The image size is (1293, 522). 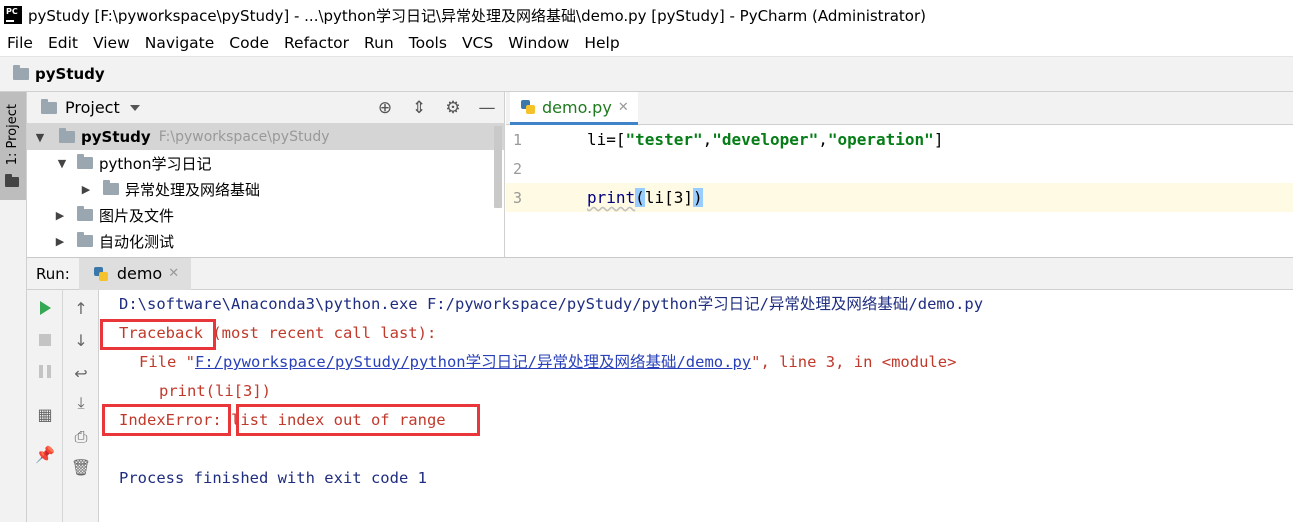 I want to click on line-number: 2, so click(x=518, y=168).